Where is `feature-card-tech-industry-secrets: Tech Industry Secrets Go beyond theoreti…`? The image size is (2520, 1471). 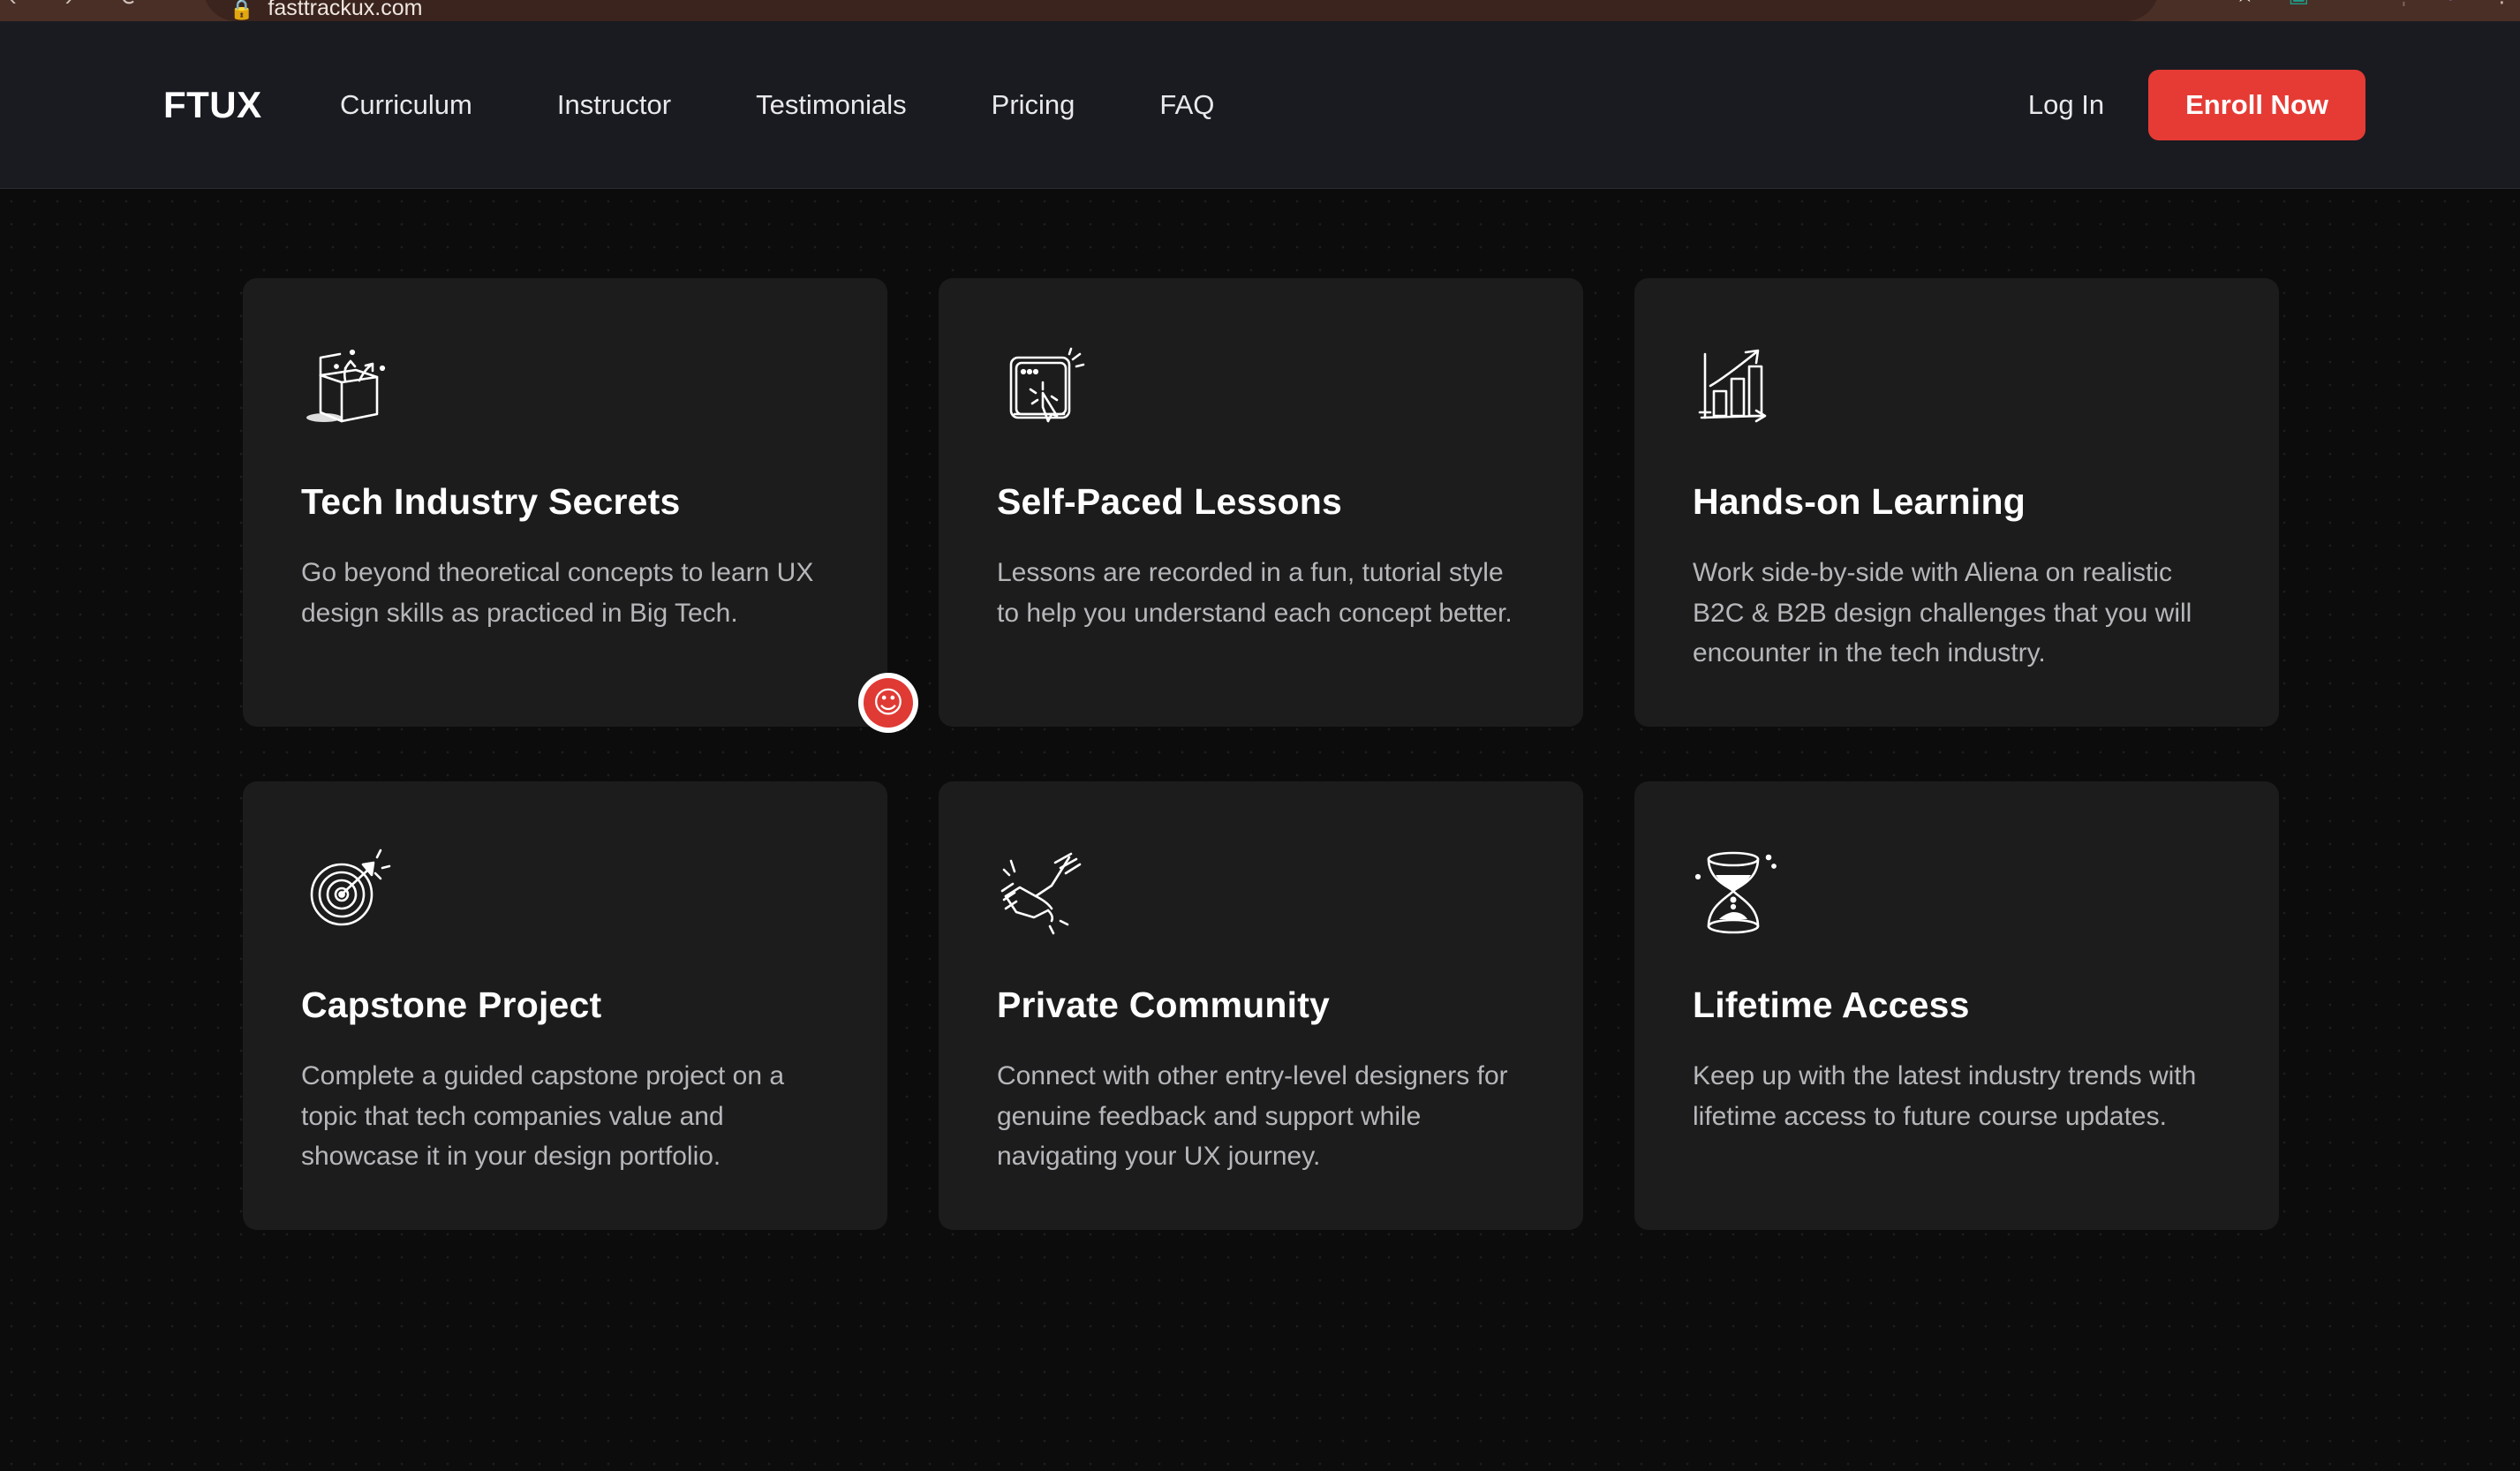 feature-card-tech-industry-secrets: Tech Industry Secrets Go beyond theoreti… is located at coordinates (565, 502).